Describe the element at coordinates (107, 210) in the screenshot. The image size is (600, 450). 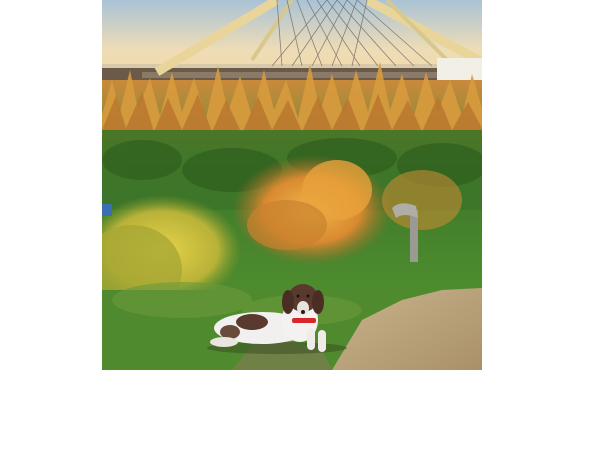
I see `blue-post` at that location.